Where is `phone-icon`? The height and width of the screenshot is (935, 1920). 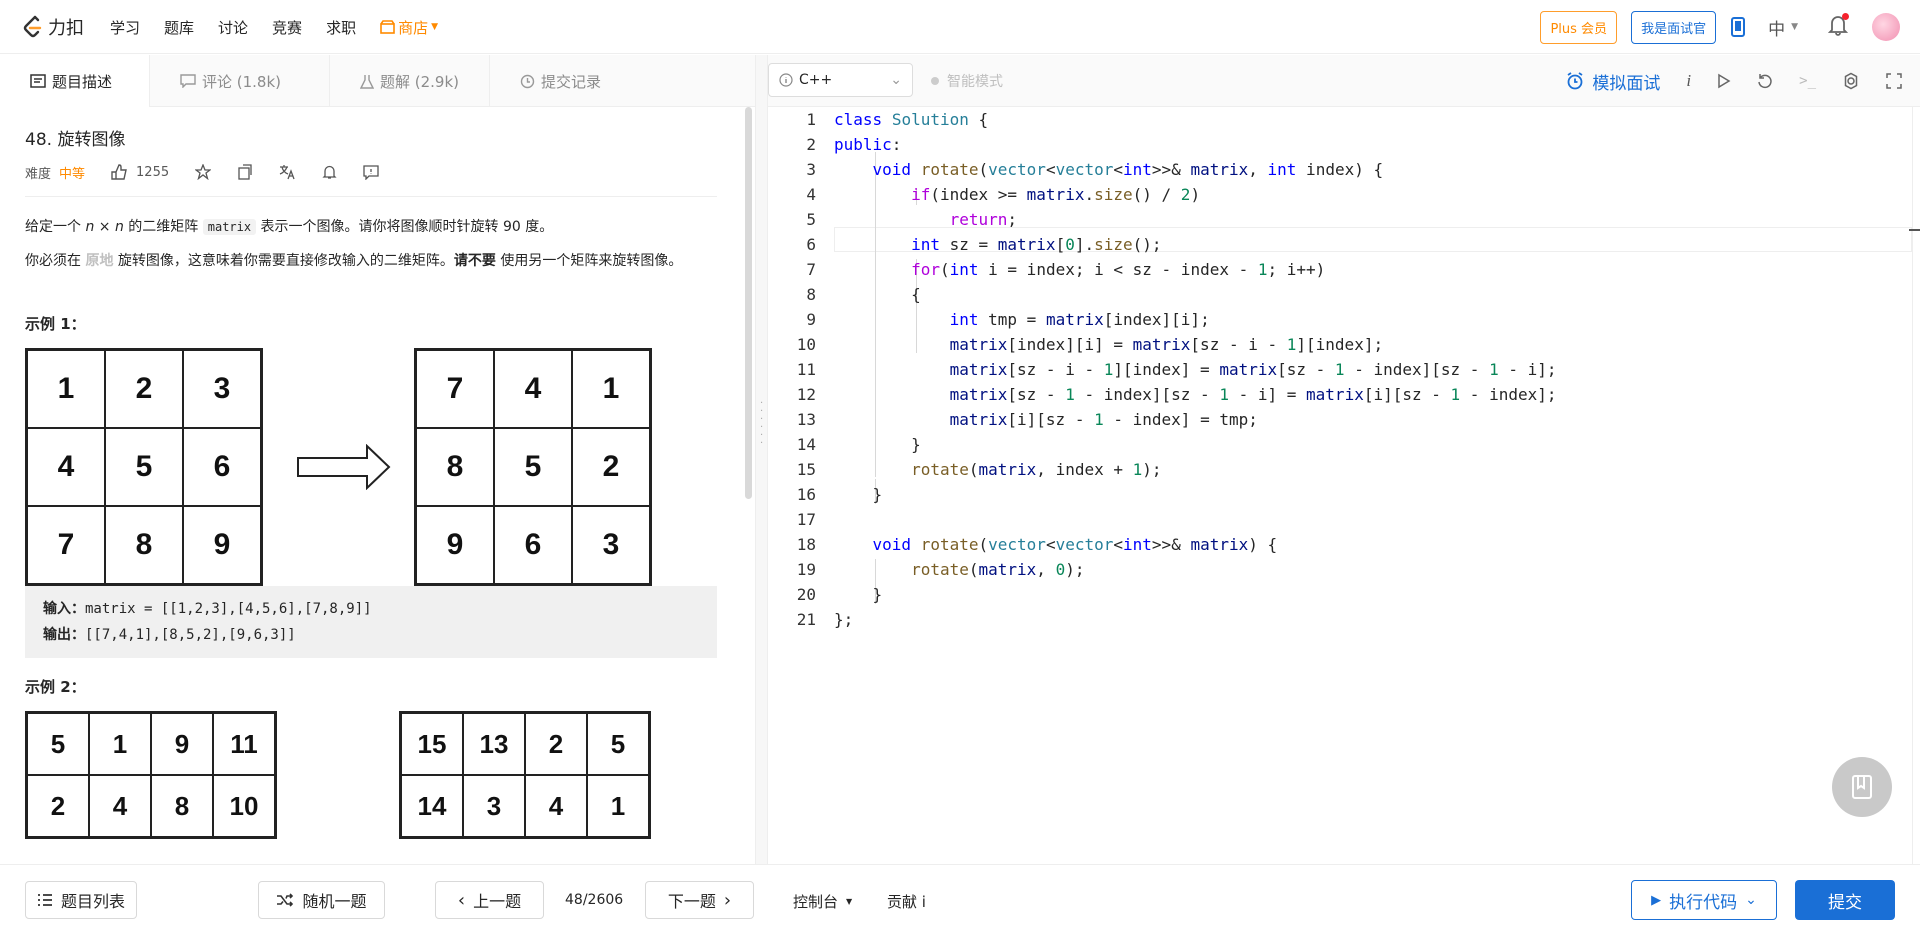 phone-icon is located at coordinates (1738, 27).